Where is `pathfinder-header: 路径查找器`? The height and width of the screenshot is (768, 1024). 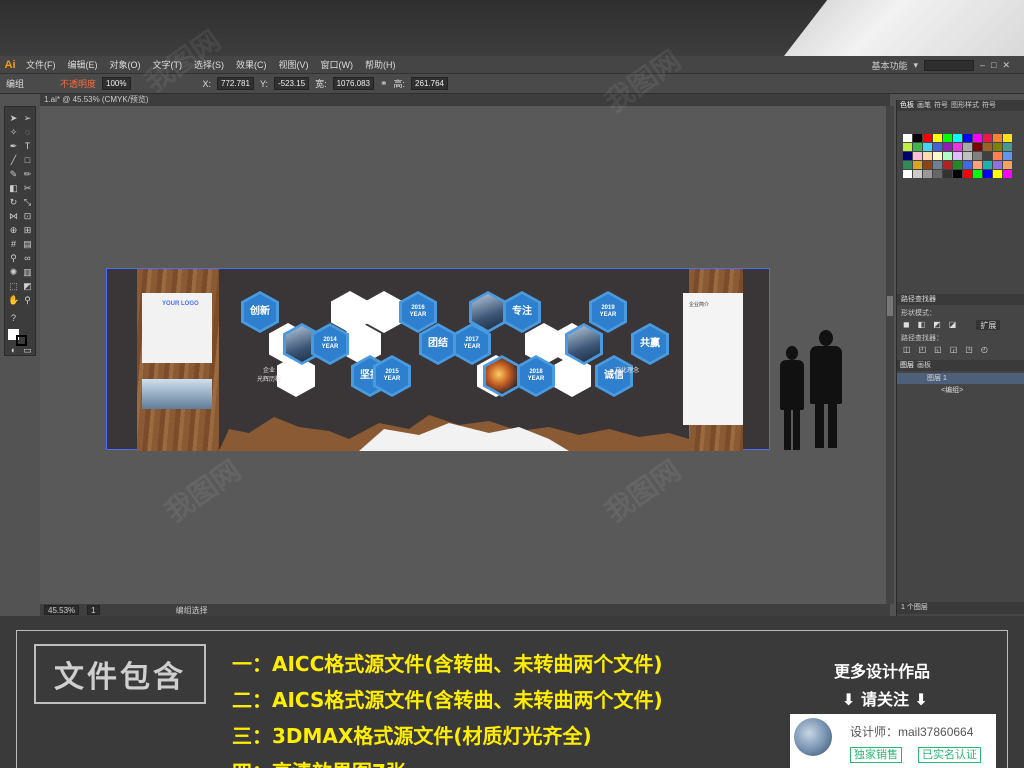 pathfinder-header: 路径查找器 is located at coordinates (960, 299).